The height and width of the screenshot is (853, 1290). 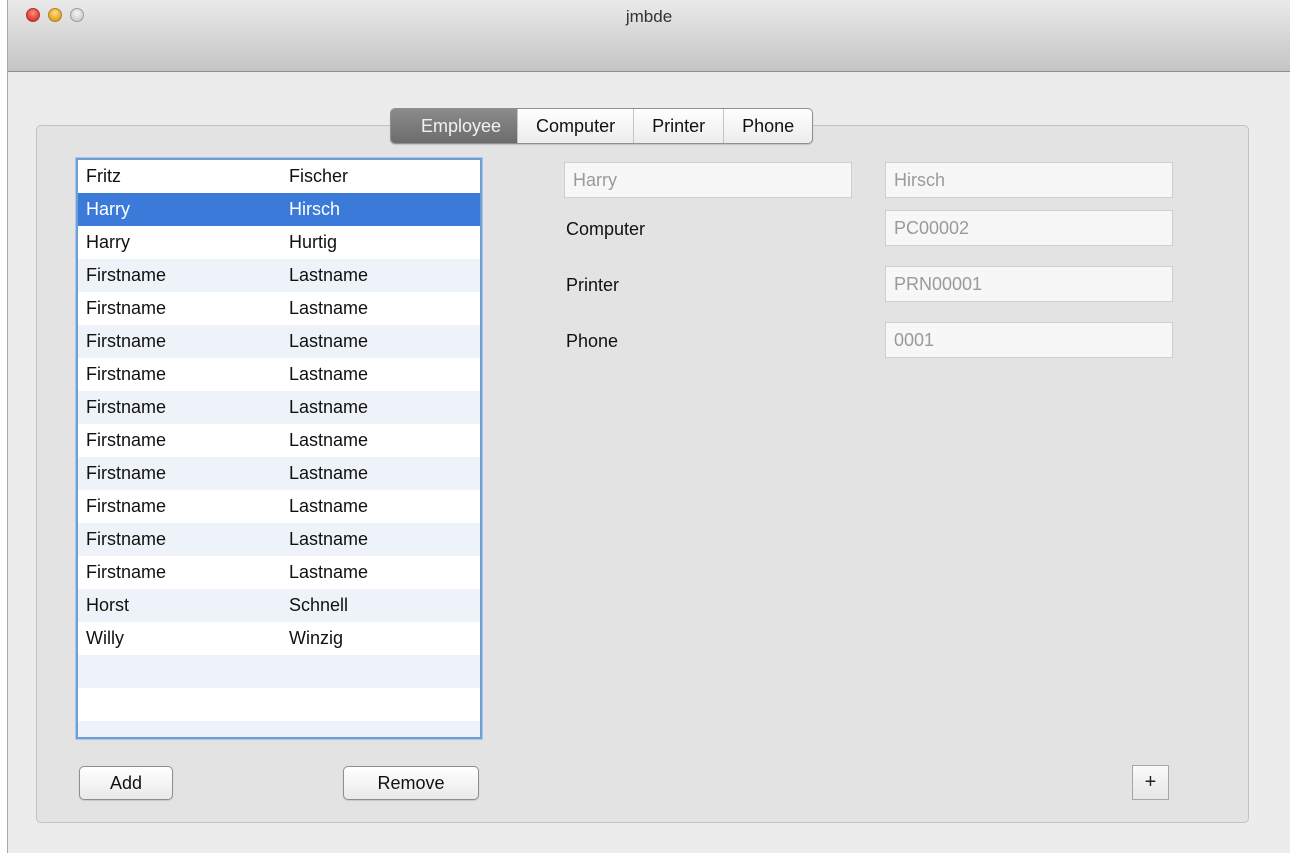 I want to click on employee-row: Harry Hirsch, so click(x=279, y=209).